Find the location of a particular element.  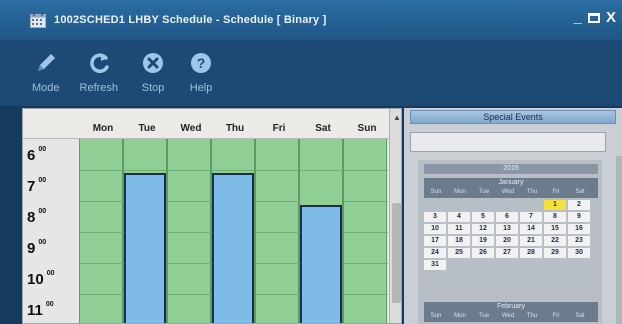

calendar-day: 25 is located at coordinates (459, 253).